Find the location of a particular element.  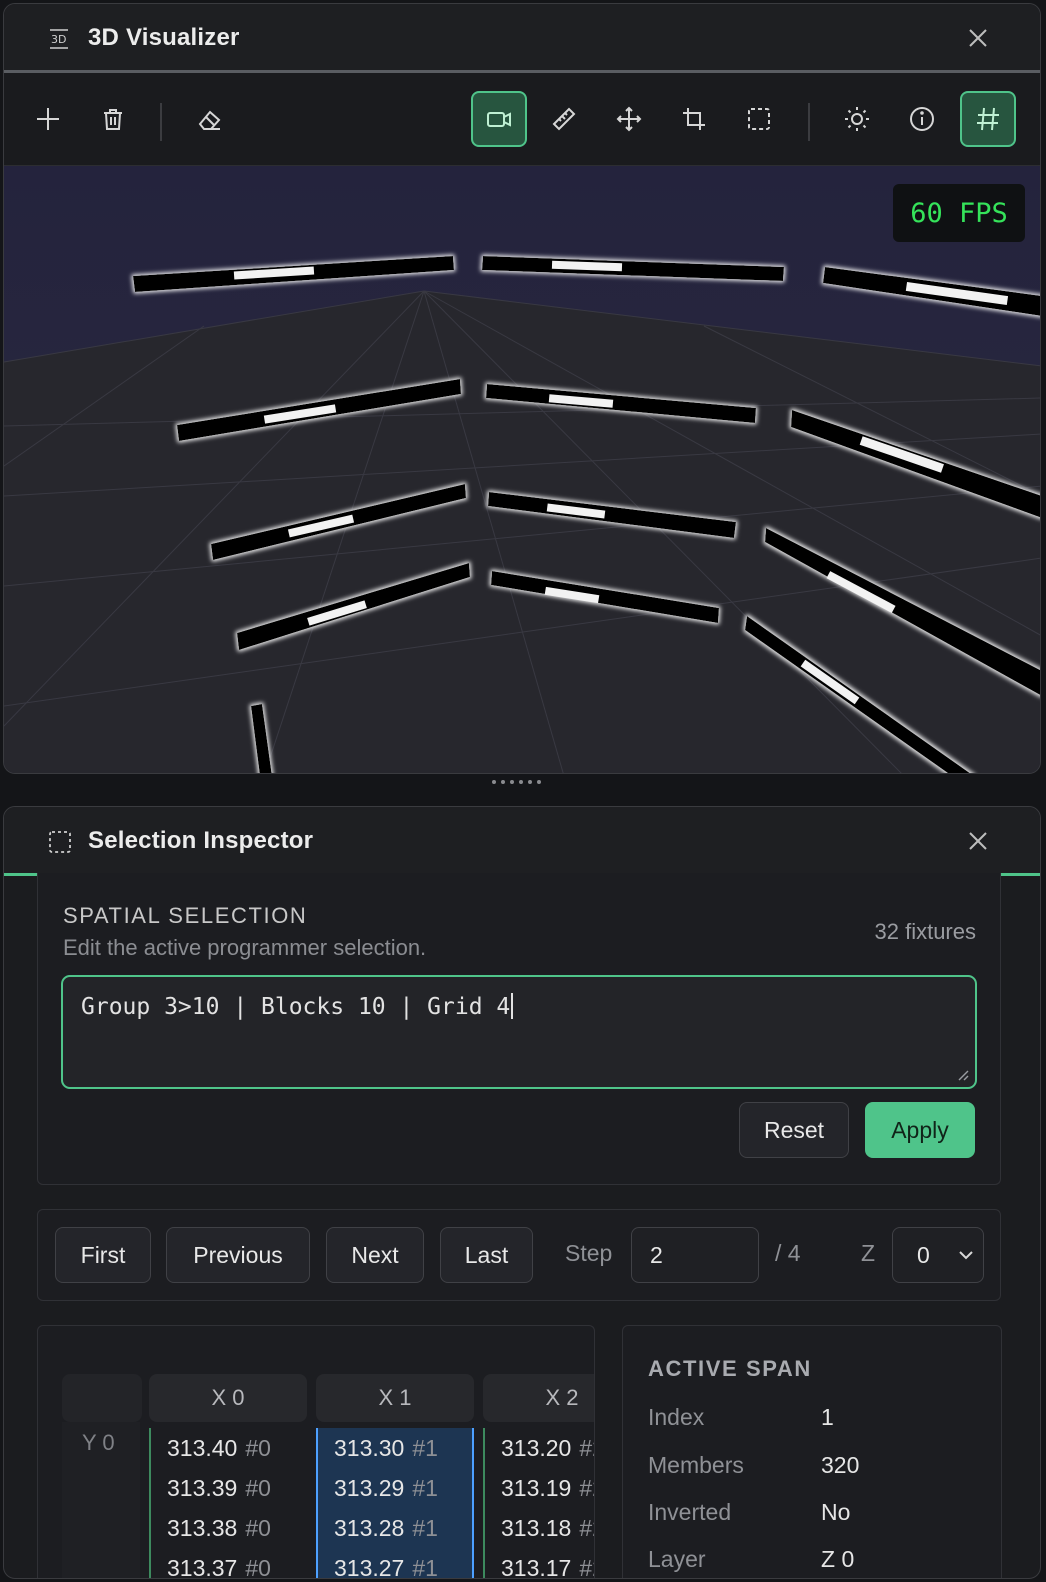

span-key-inverted: Inverted is located at coordinates (690, 1512).